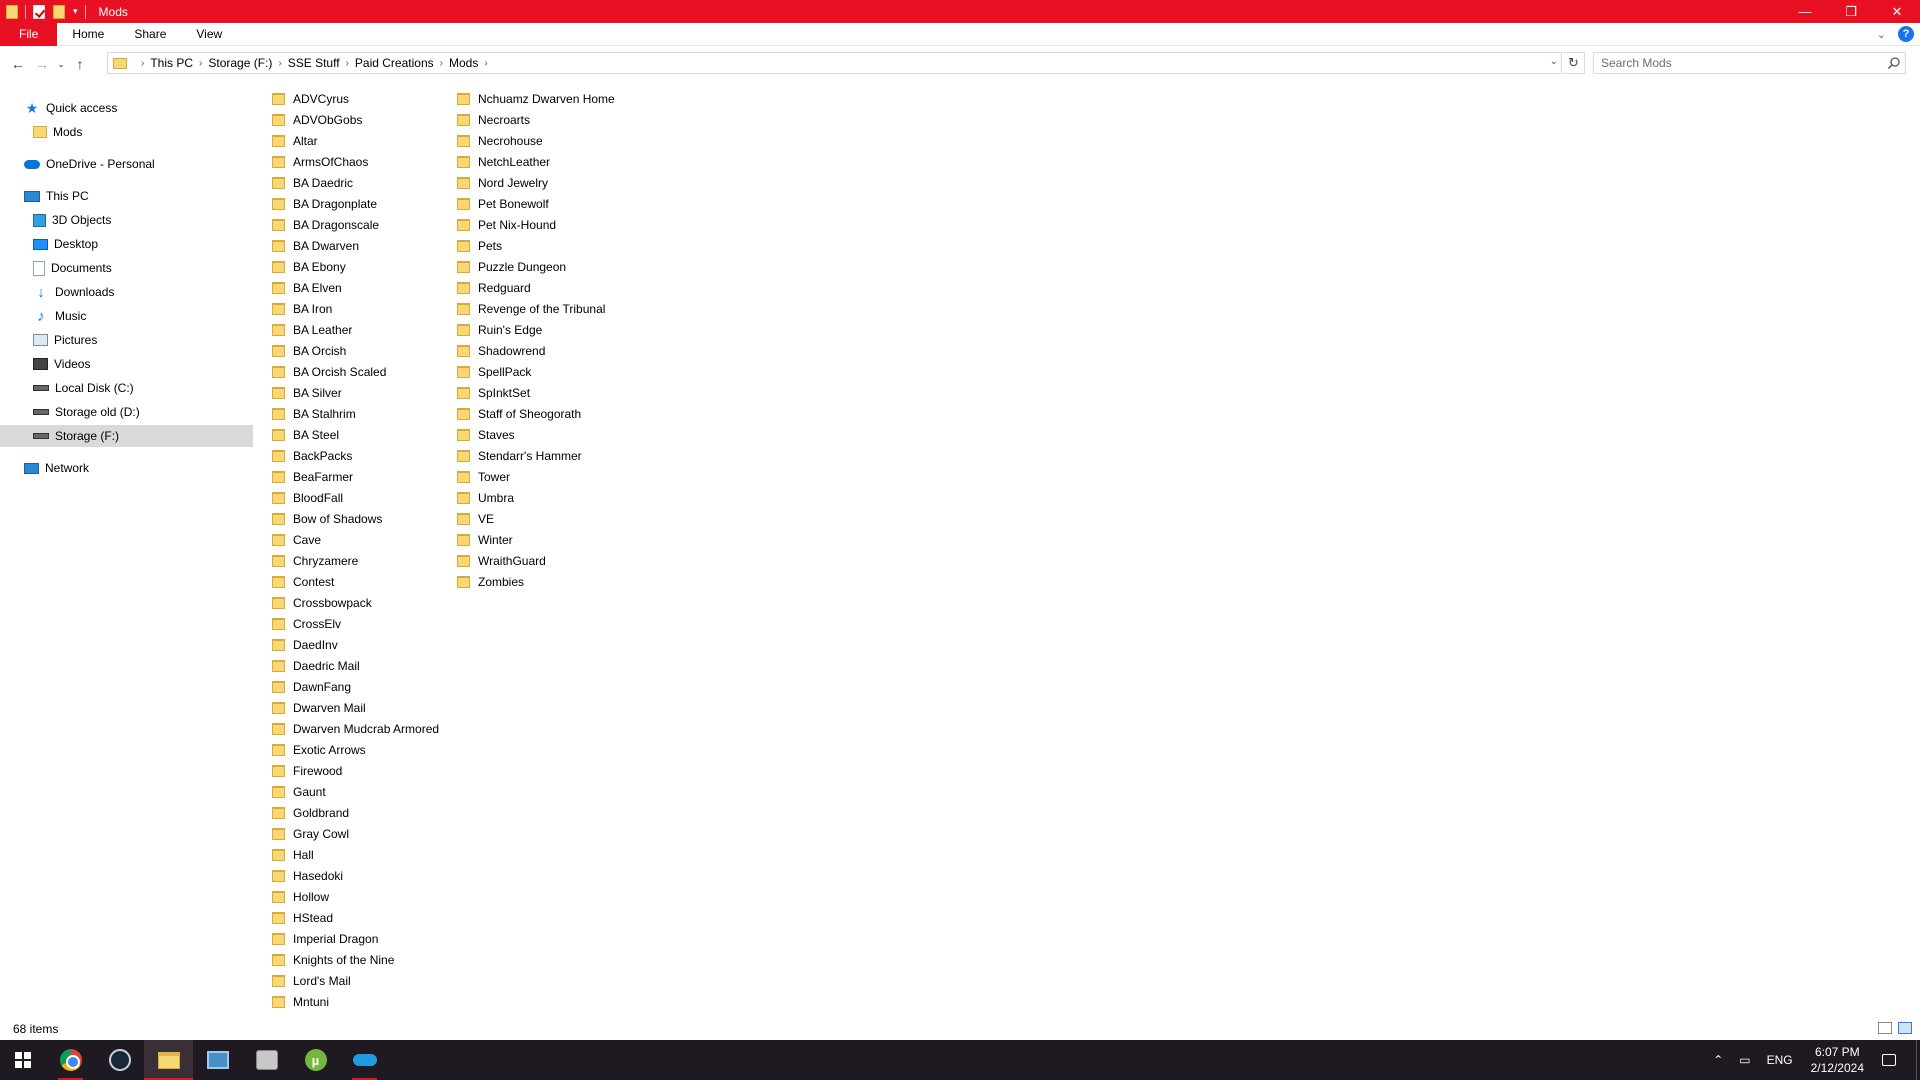 The image size is (1920, 1080). I want to click on folder-item: SpInktSet, so click(493, 392).